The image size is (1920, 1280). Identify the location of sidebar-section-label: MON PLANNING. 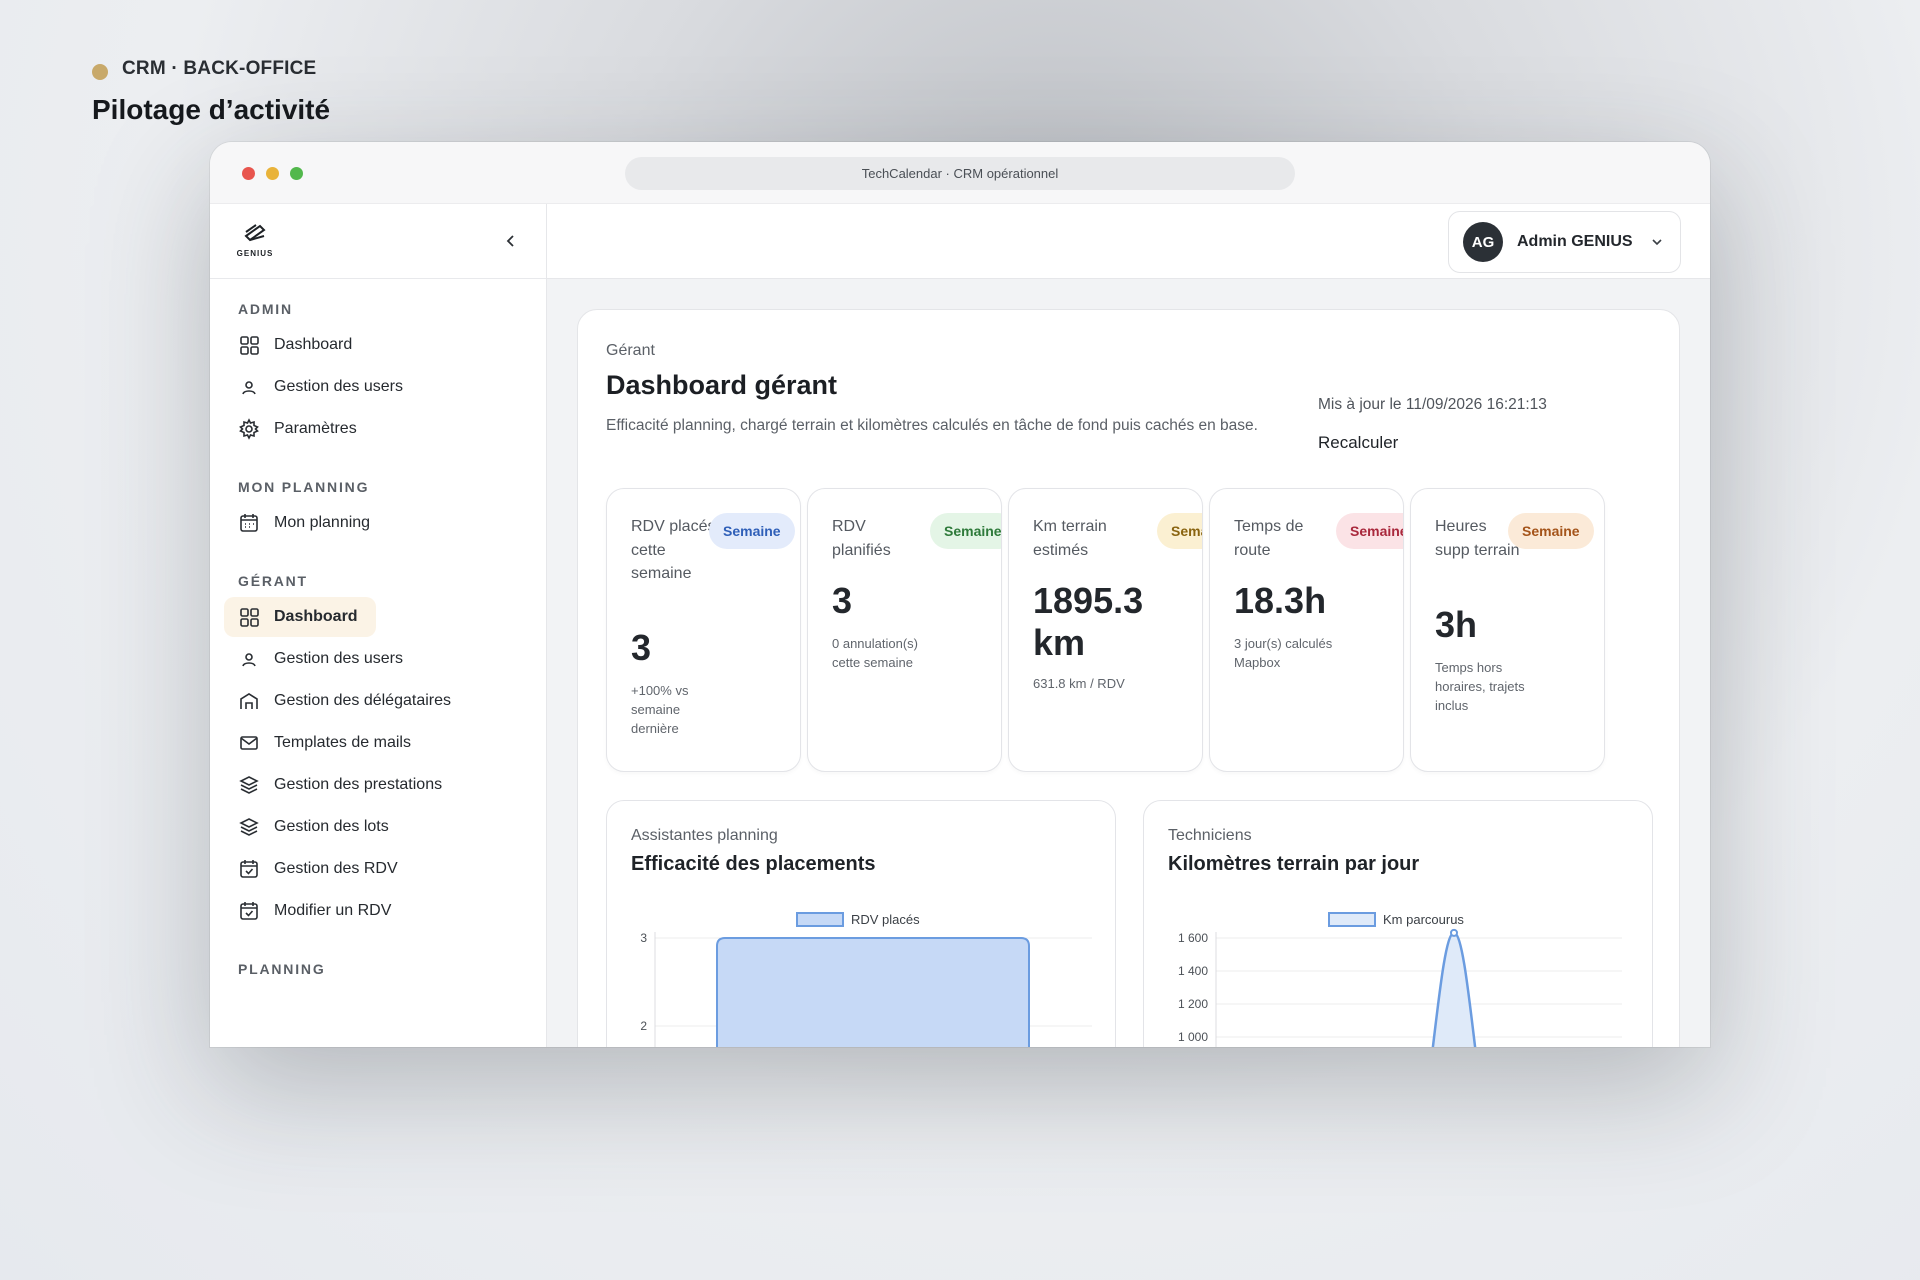
(304, 487).